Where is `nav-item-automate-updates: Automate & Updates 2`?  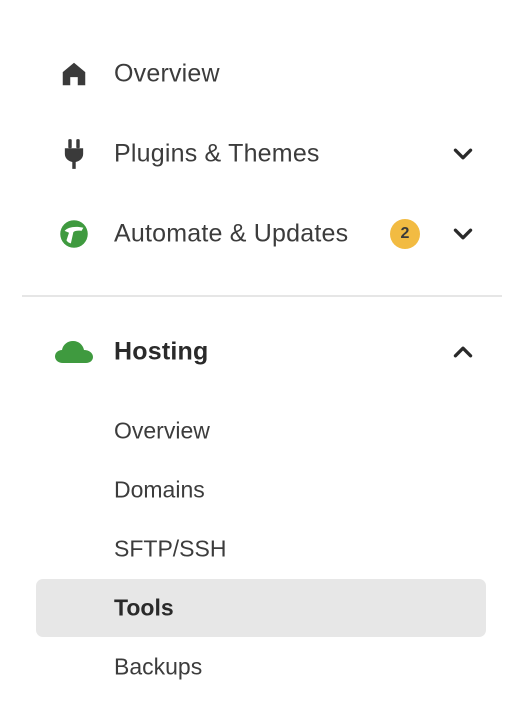 nav-item-automate-updates: Automate & Updates 2 is located at coordinates (265, 234).